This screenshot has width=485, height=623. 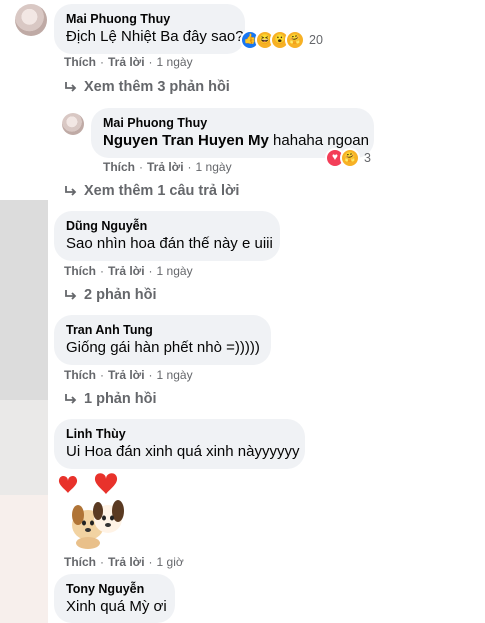 What do you see at coordinates (110, 399) in the screenshot?
I see `view-replies: 1 phản hồi` at bounding box center [110, 399].